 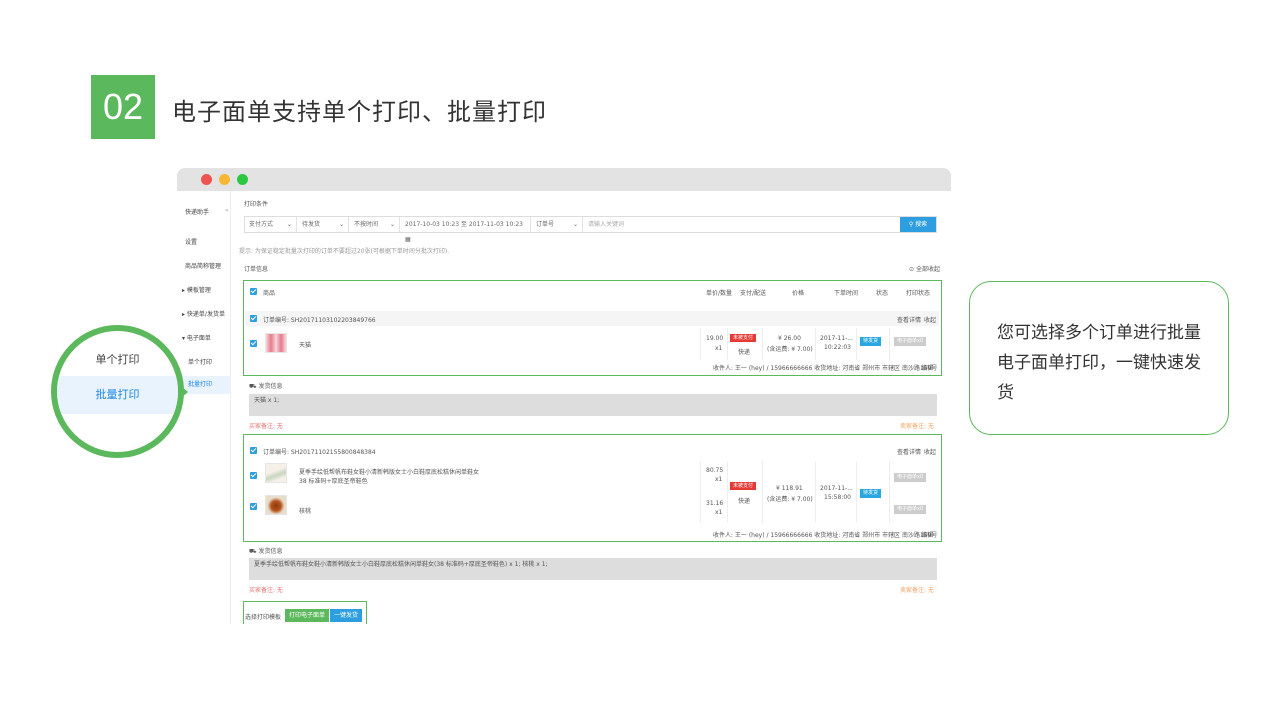 What do you see at coordinates (227, 210) in the screenshot?
I see `sidebar-collapse-icon: «` at bounding box center [227, 210].